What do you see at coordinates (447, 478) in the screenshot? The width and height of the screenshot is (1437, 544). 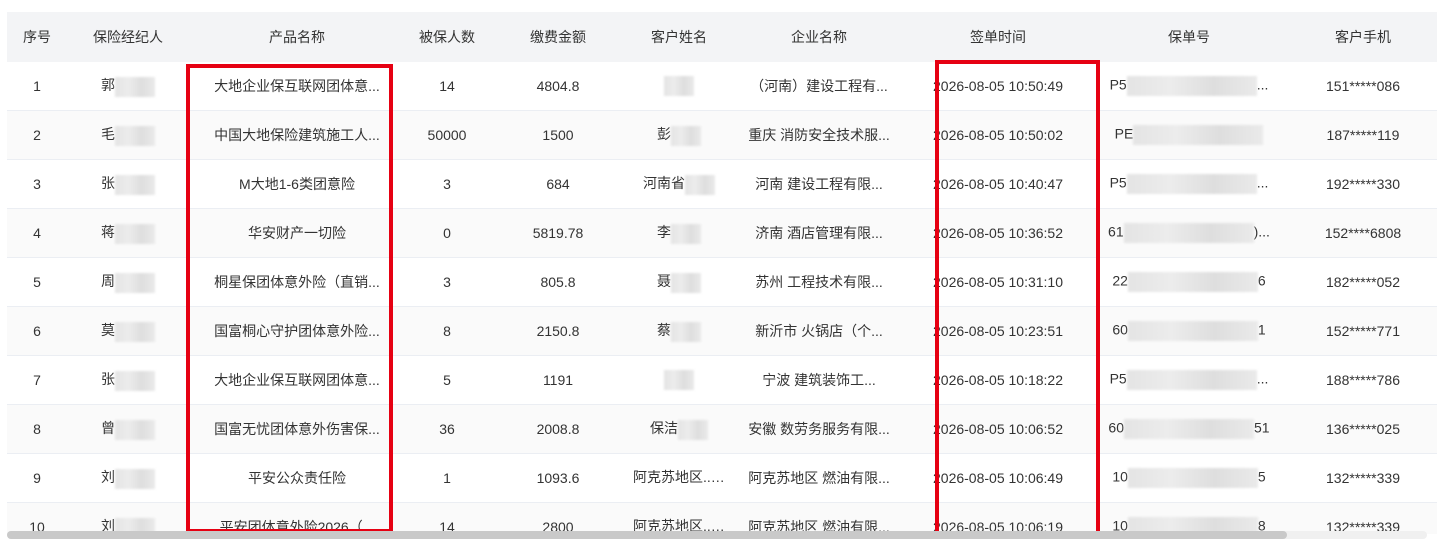 I see `cell-insured-count-text: 1` at bounding box center [447, 478].